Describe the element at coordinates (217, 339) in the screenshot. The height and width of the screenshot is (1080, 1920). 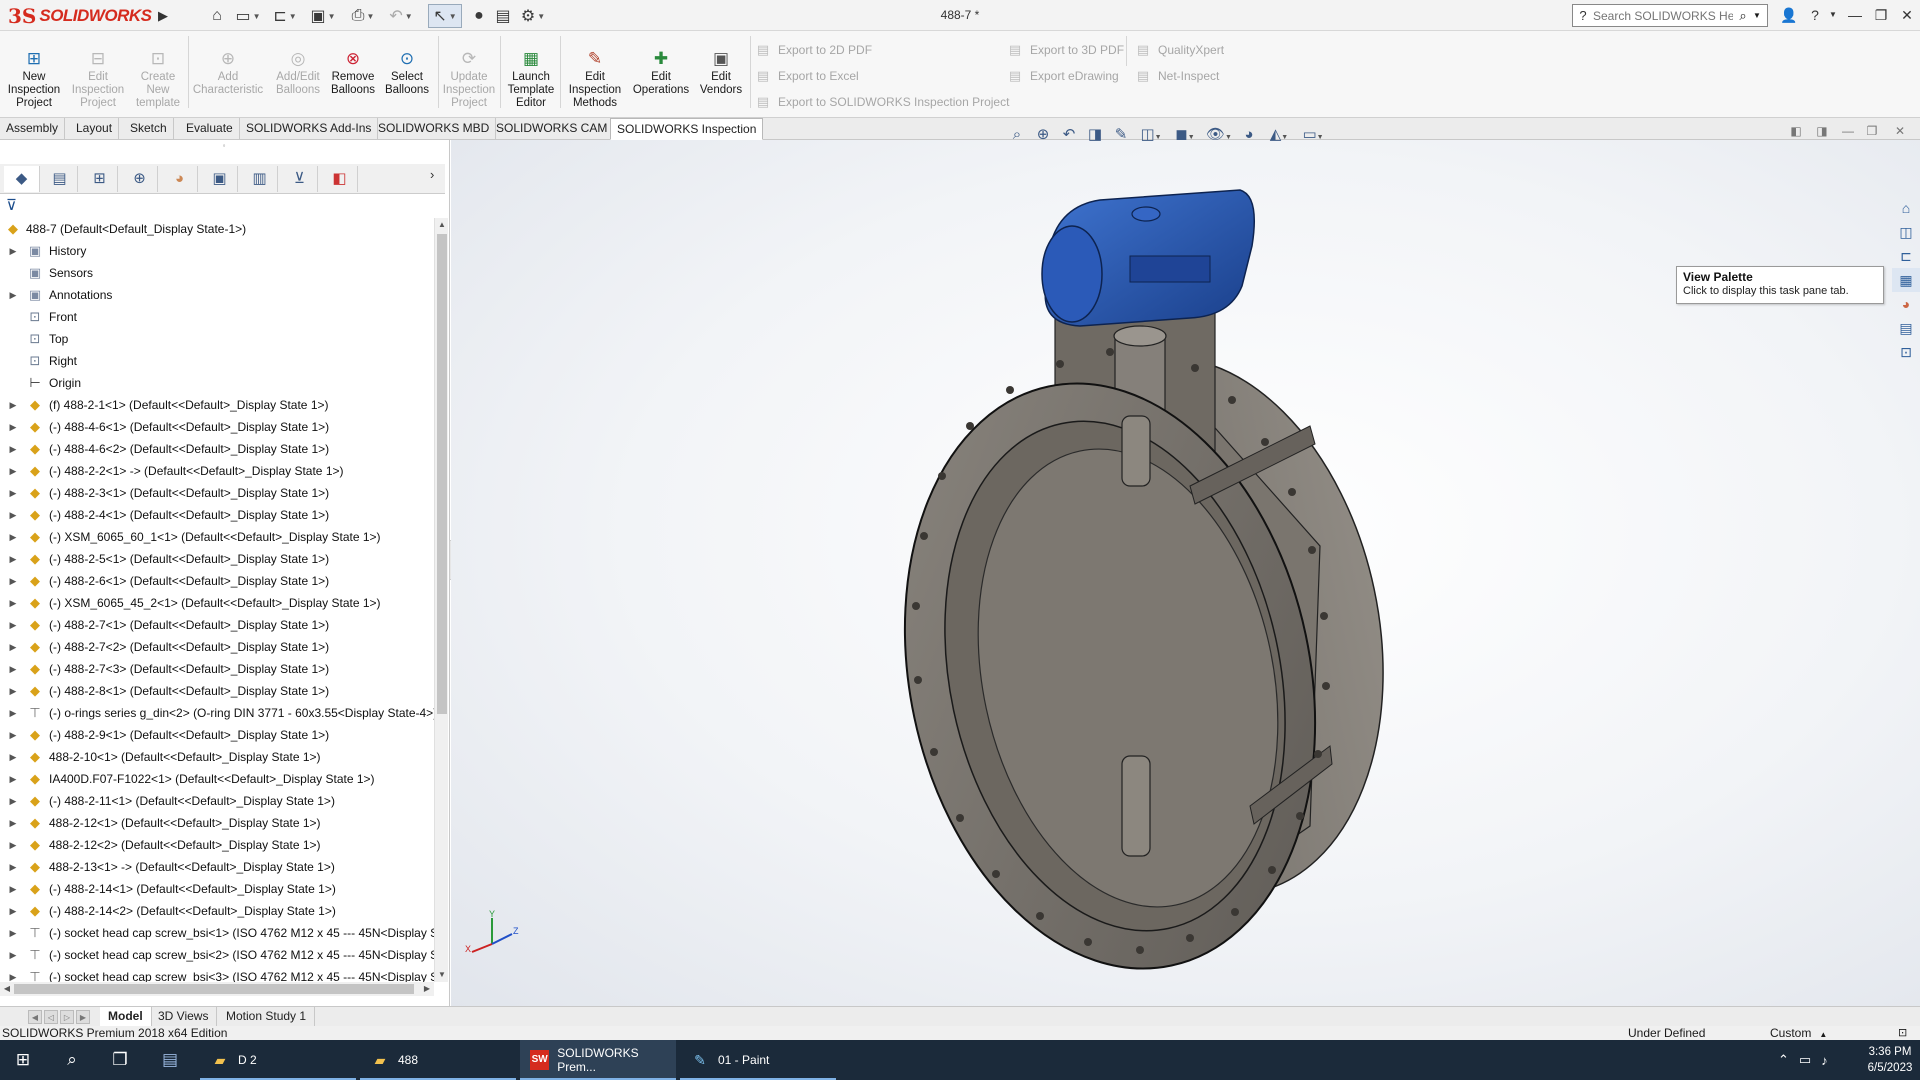
I see `tree-item: ⊡ Top` at that location.